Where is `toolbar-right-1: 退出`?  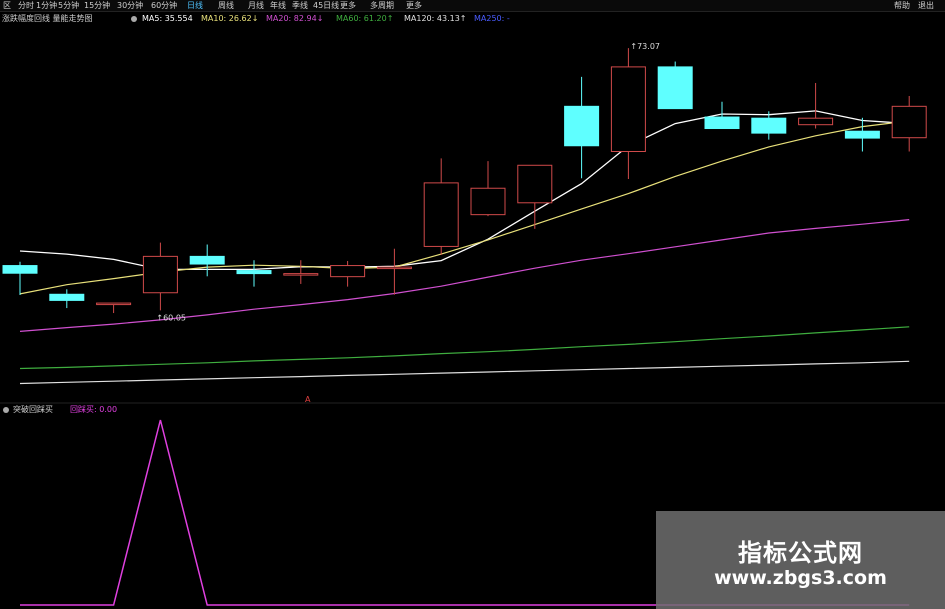
toolbar-right-1: 退出 is located at coordinates (926, 5).